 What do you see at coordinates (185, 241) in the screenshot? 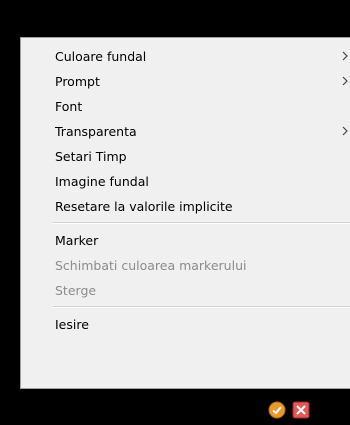
I see `menu-item-marker: Marker` at bounding box center [185, 241].